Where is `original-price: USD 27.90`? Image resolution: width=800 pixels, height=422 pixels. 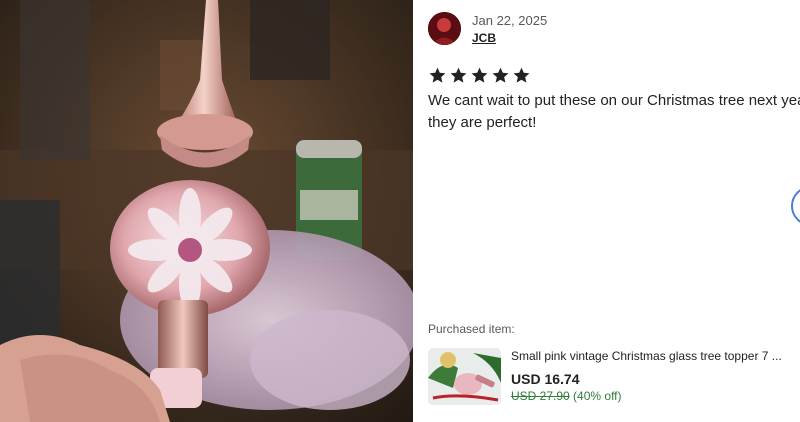
original-price: USD 27.90 is located at coordinates (540, 396).